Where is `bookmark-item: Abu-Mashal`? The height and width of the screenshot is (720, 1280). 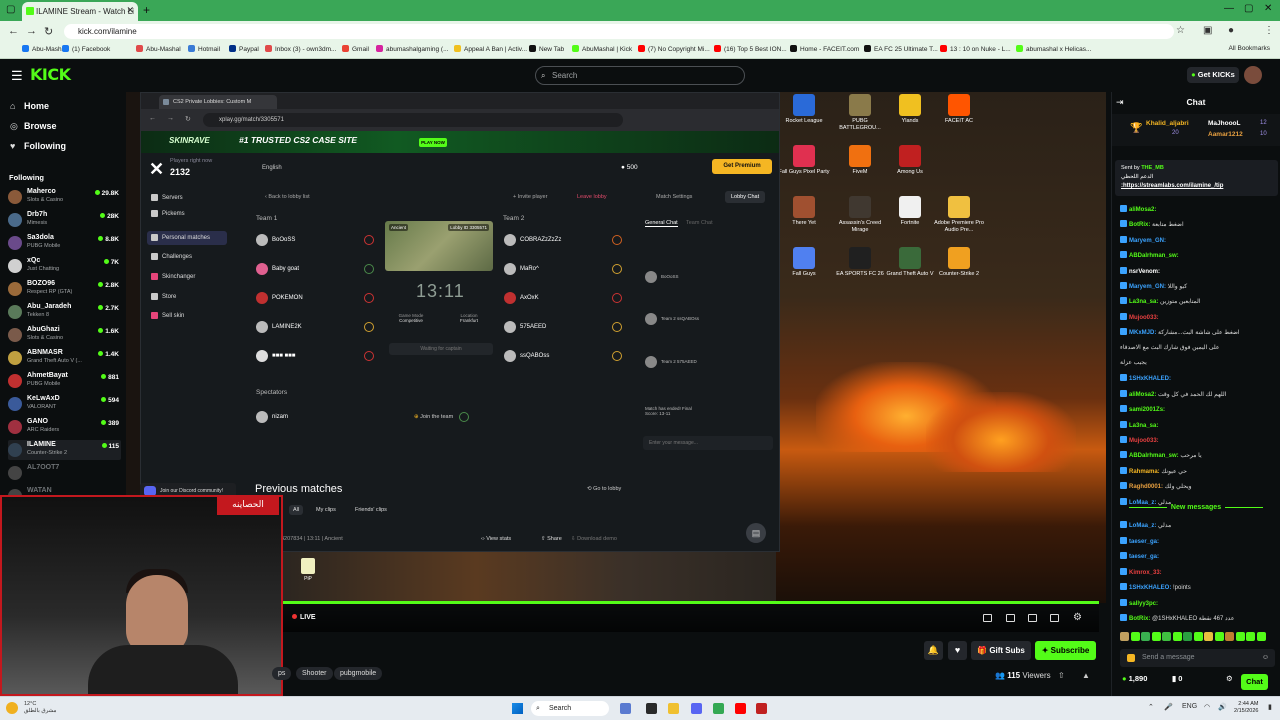
bookmark-item: Abu-Mashal is located at coordinates (158, 49).